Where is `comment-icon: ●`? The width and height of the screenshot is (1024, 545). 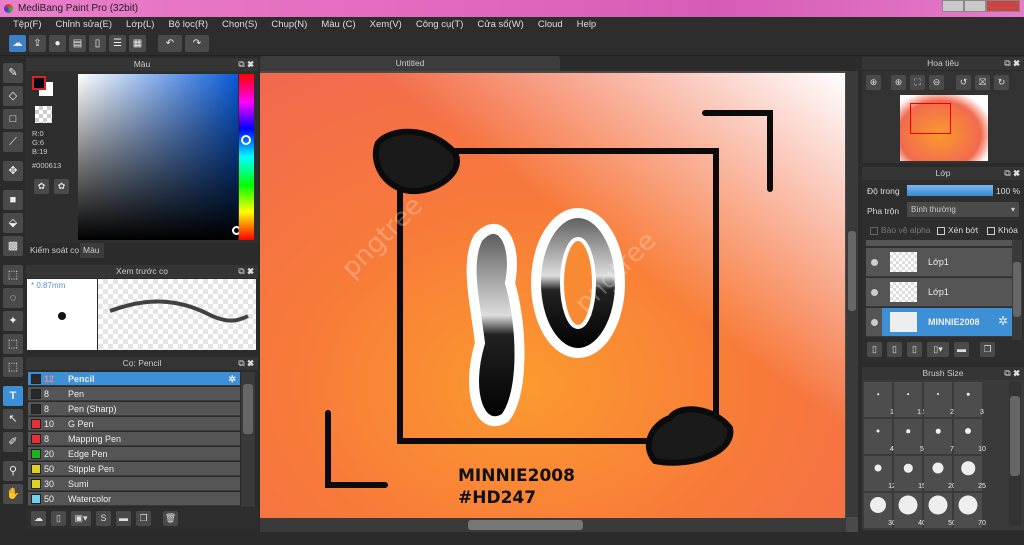 comment-icon: ● is located at coordinates (57, 43).